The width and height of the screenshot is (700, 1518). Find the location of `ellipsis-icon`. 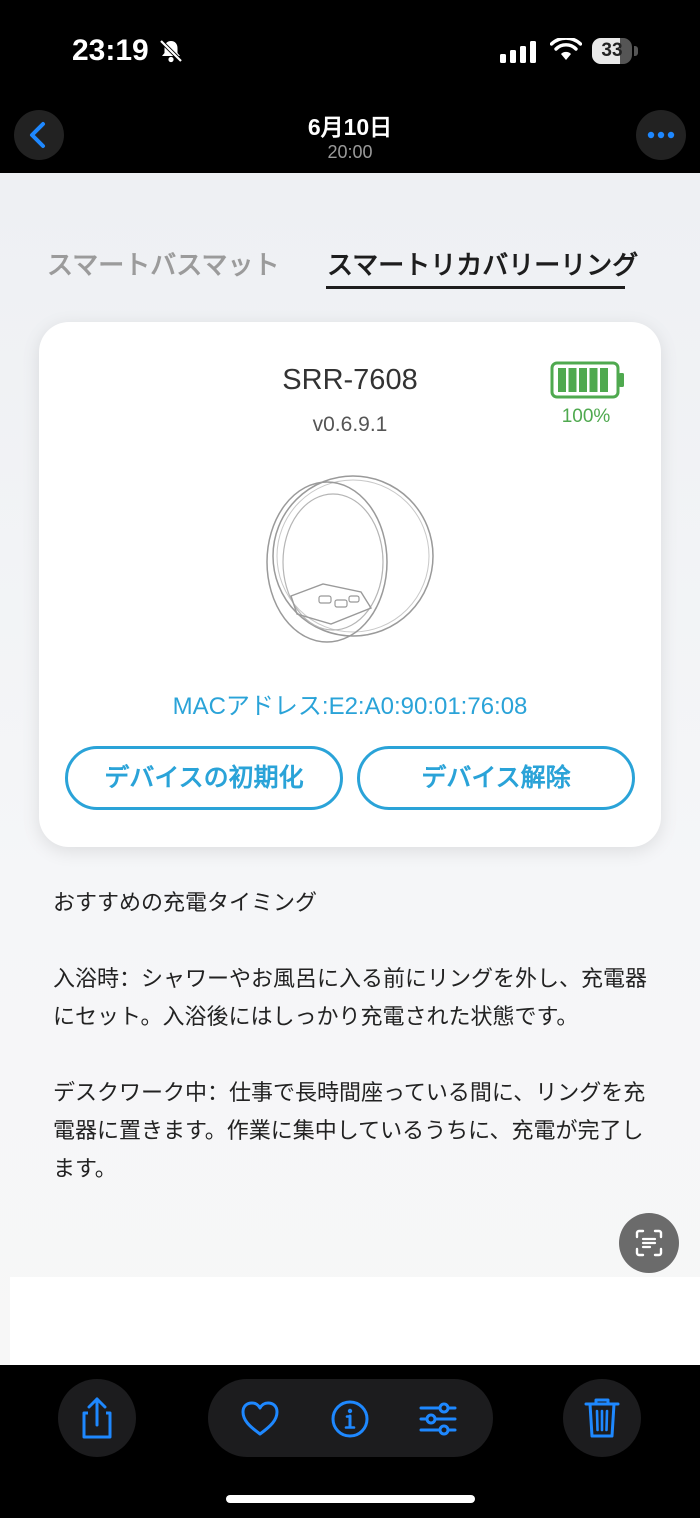

ellipsis-icon is located at coordinates (661, 135).